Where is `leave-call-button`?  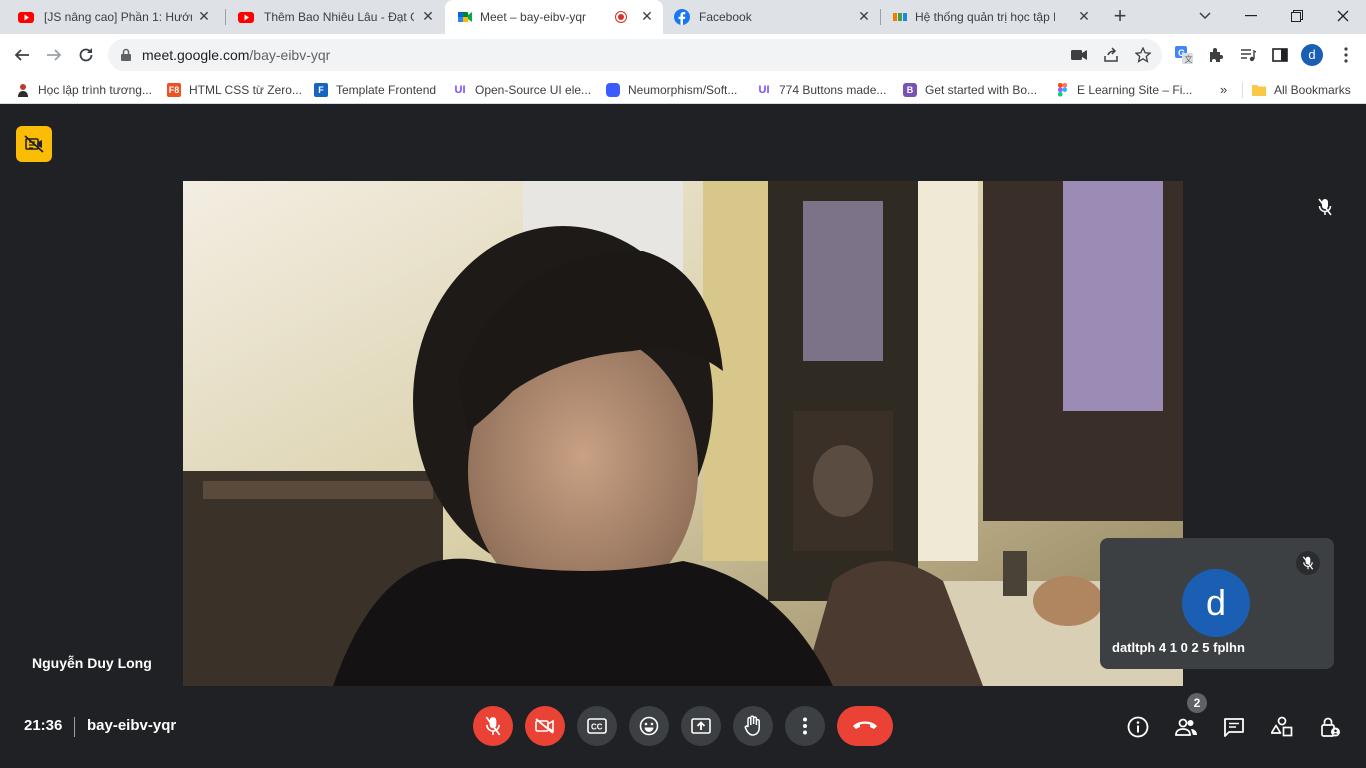
leave-call-button is located at coordinates (865, 726).